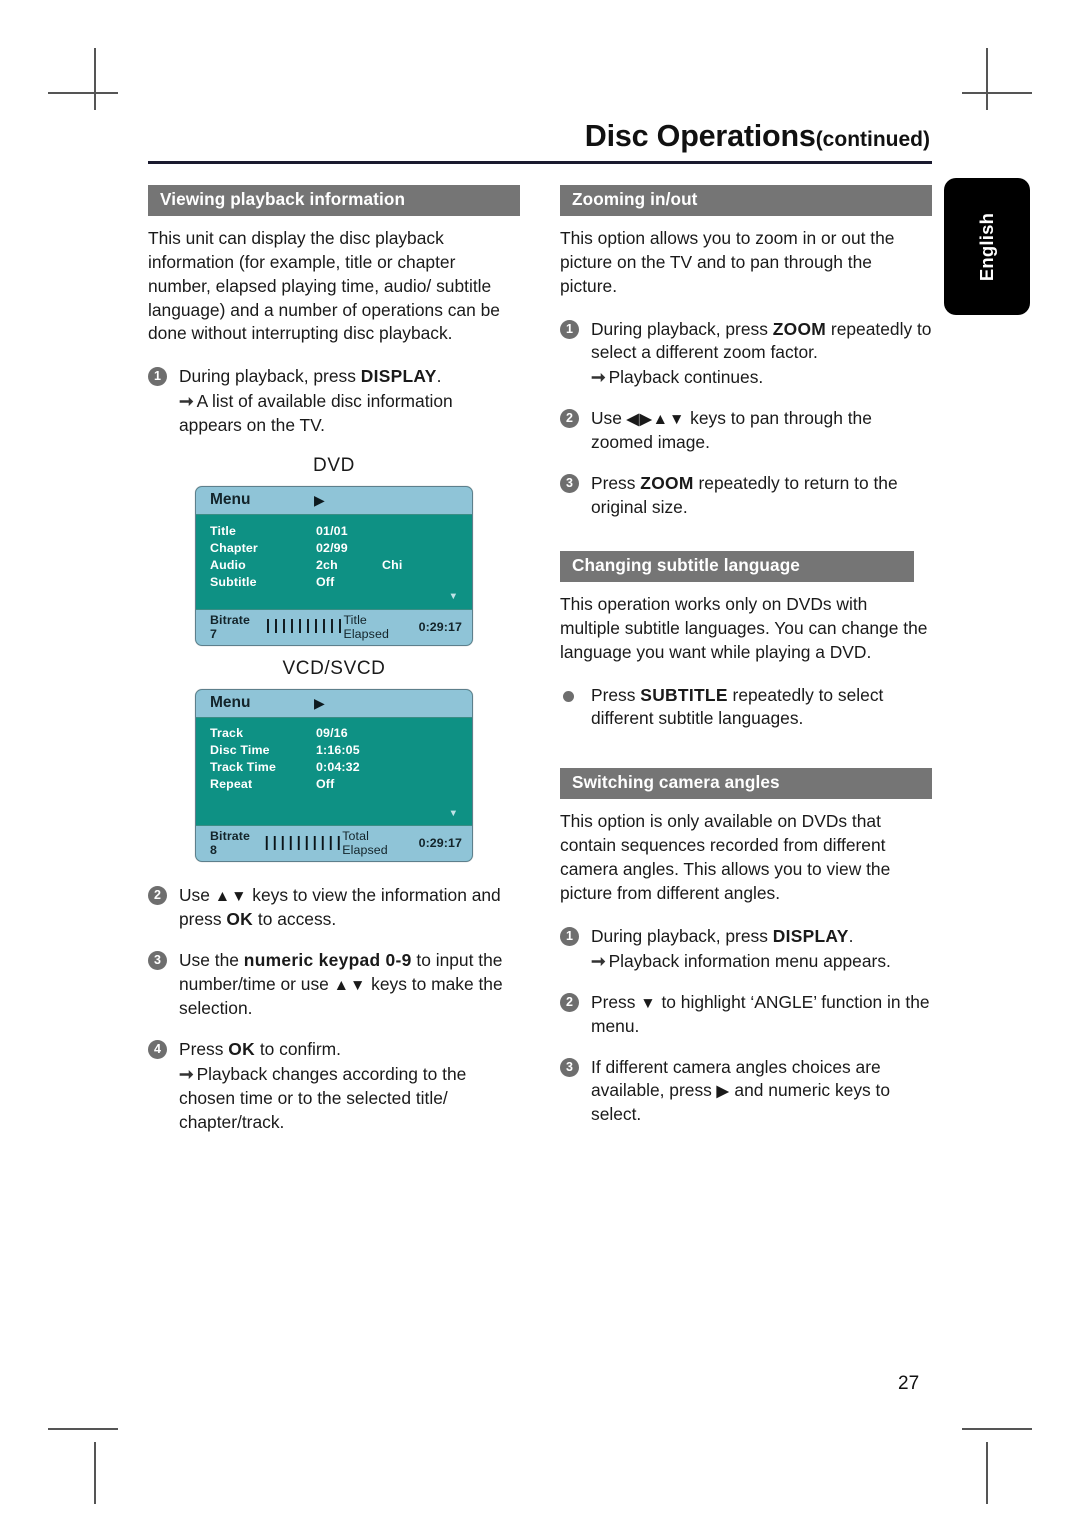 This screenshot has height=1524, width=1080. Describe the element at coordinates (392, 564) in the screenshot. I see `osd-row-value2: Chi` at that location.